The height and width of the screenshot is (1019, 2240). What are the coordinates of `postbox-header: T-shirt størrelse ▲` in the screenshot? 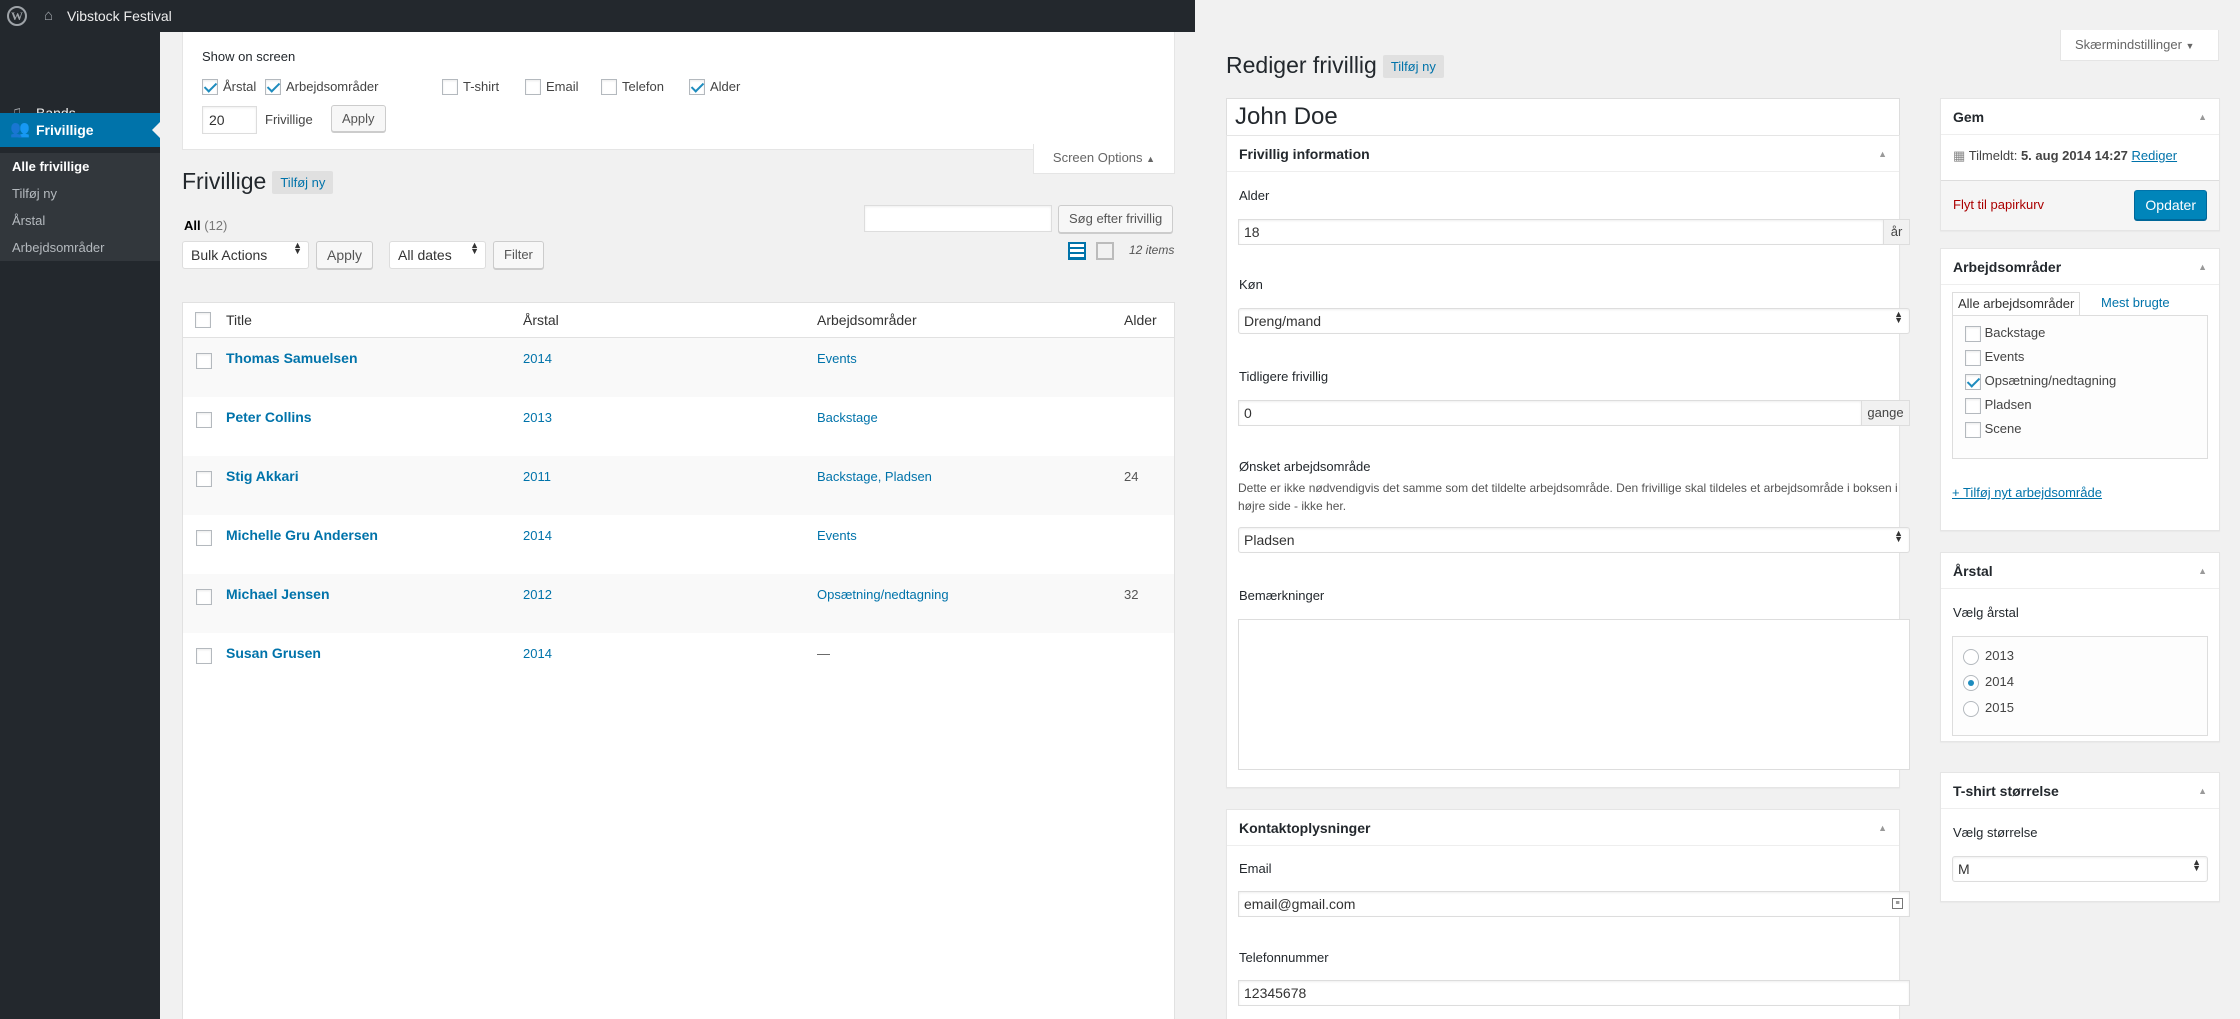 It's located at (2080, 791).